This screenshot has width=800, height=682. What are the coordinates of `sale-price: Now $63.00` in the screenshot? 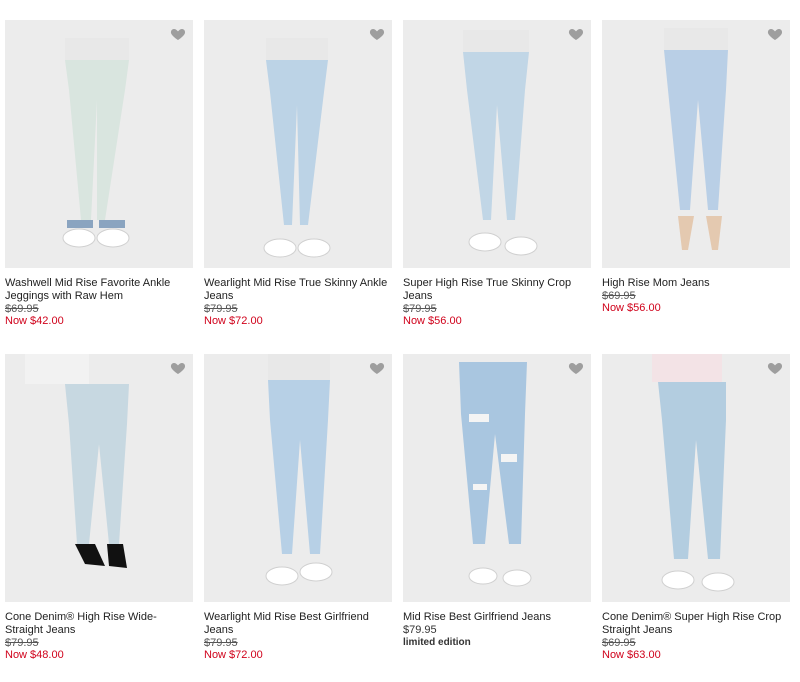 It's located at (631, 655).